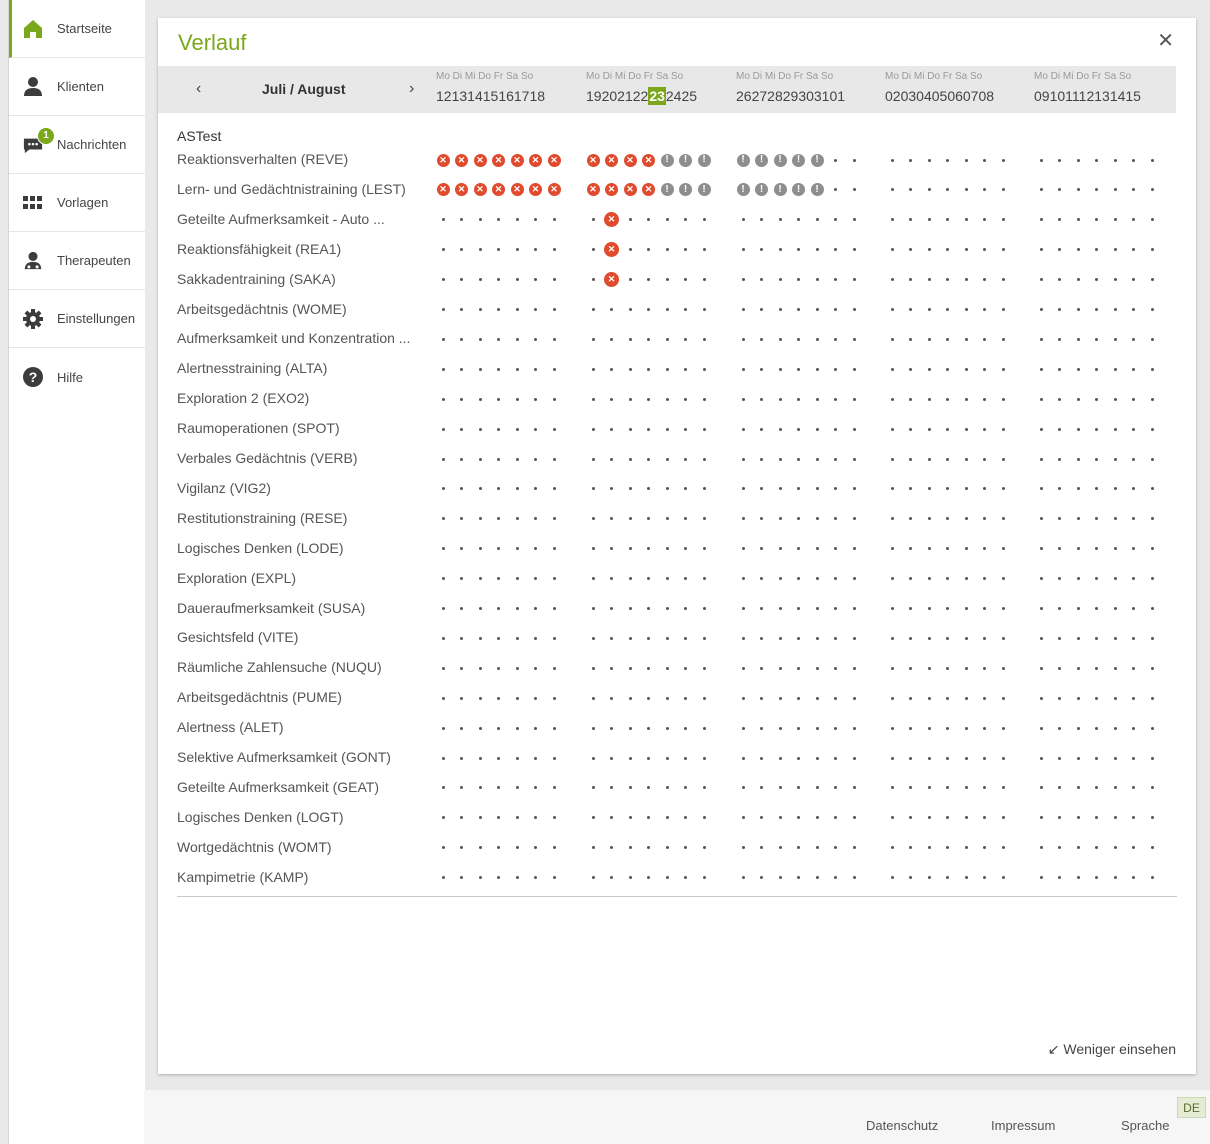 The width and height of the screenshot is (1210, 1144). I want to click on day-number: 11, so click(1072, 96).